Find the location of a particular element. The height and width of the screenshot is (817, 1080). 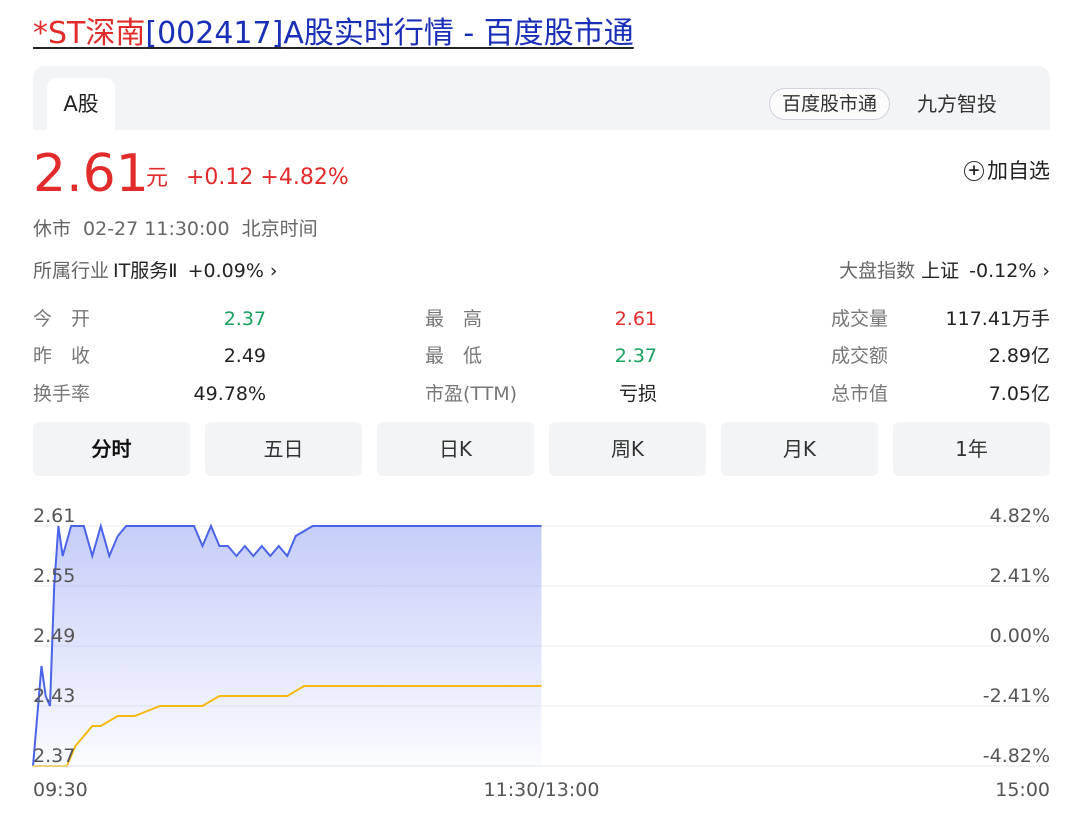

open-label: 今 开 is located at coordinates (62, 319).